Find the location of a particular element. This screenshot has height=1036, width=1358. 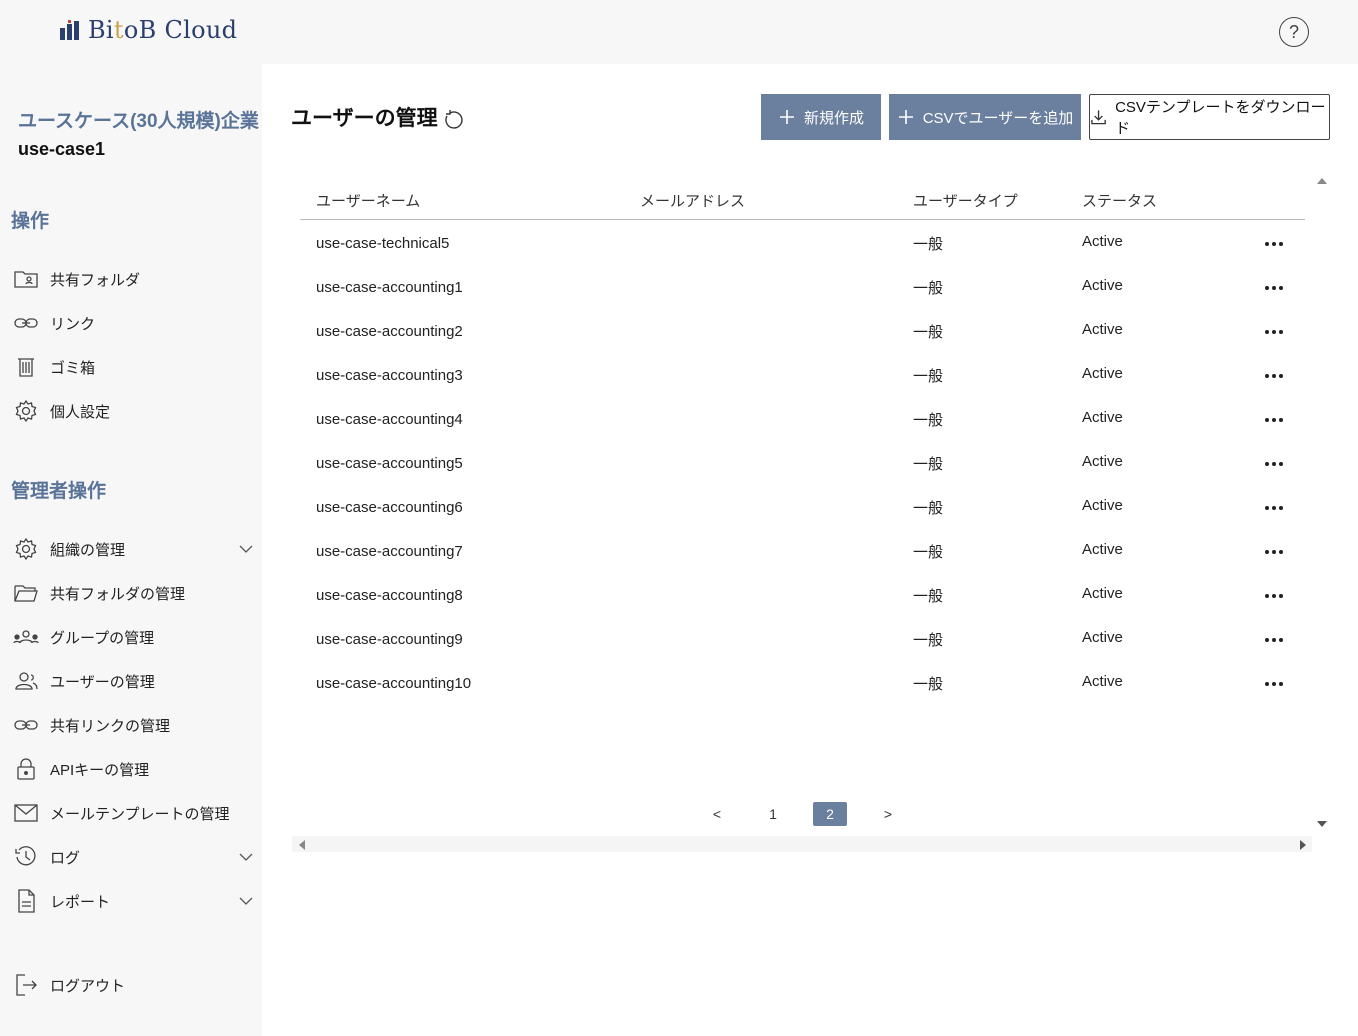

horizontal-scrollbar is located at coordinates (802, 844).